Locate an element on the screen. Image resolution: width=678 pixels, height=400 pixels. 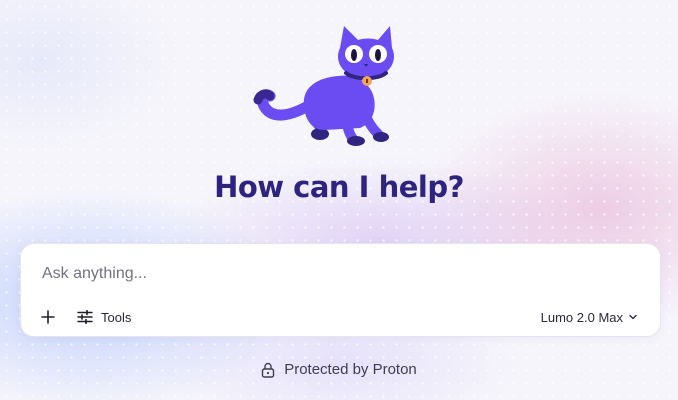
lock-icon is located at coordinates (268, 370).